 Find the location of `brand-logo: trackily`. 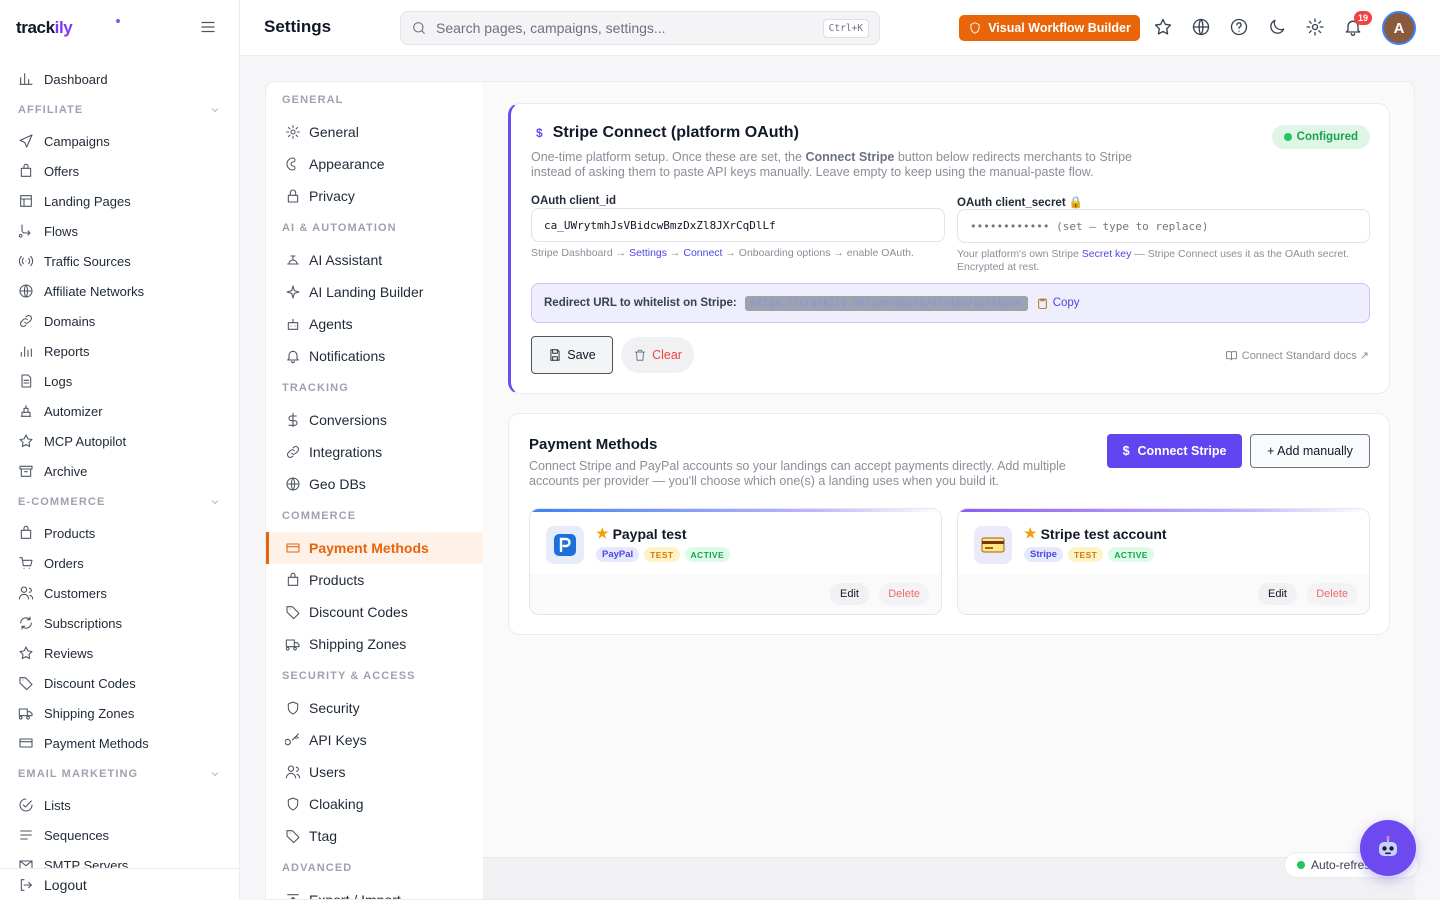

brand-logo: trackily is located at coordinates (44, 28).